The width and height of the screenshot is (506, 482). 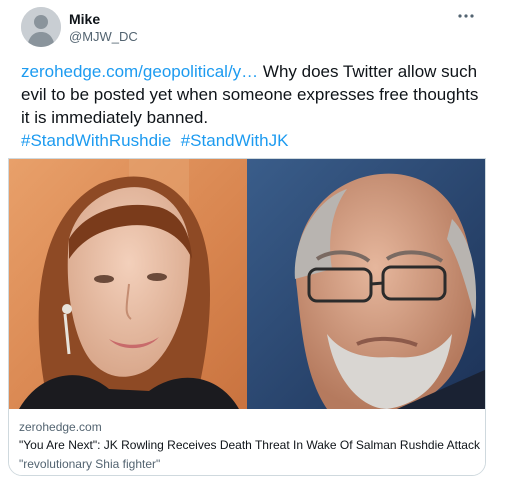 I want to click on card-description: "revolutionary Shia fighter", so click(x=90, y=464).